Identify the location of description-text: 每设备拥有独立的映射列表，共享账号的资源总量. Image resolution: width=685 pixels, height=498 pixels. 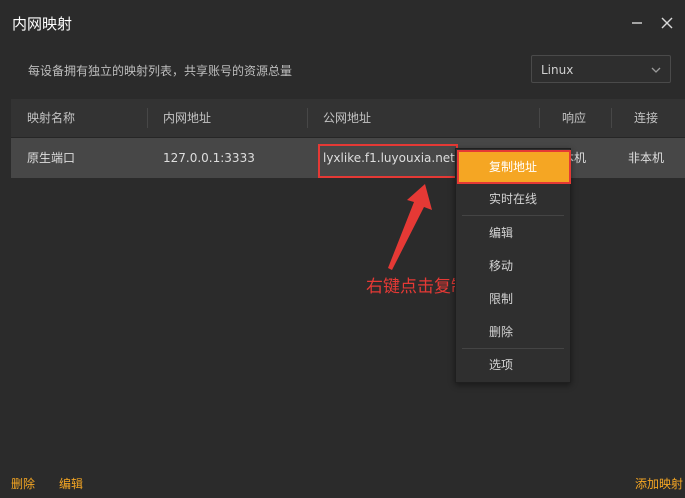
(160, 71).